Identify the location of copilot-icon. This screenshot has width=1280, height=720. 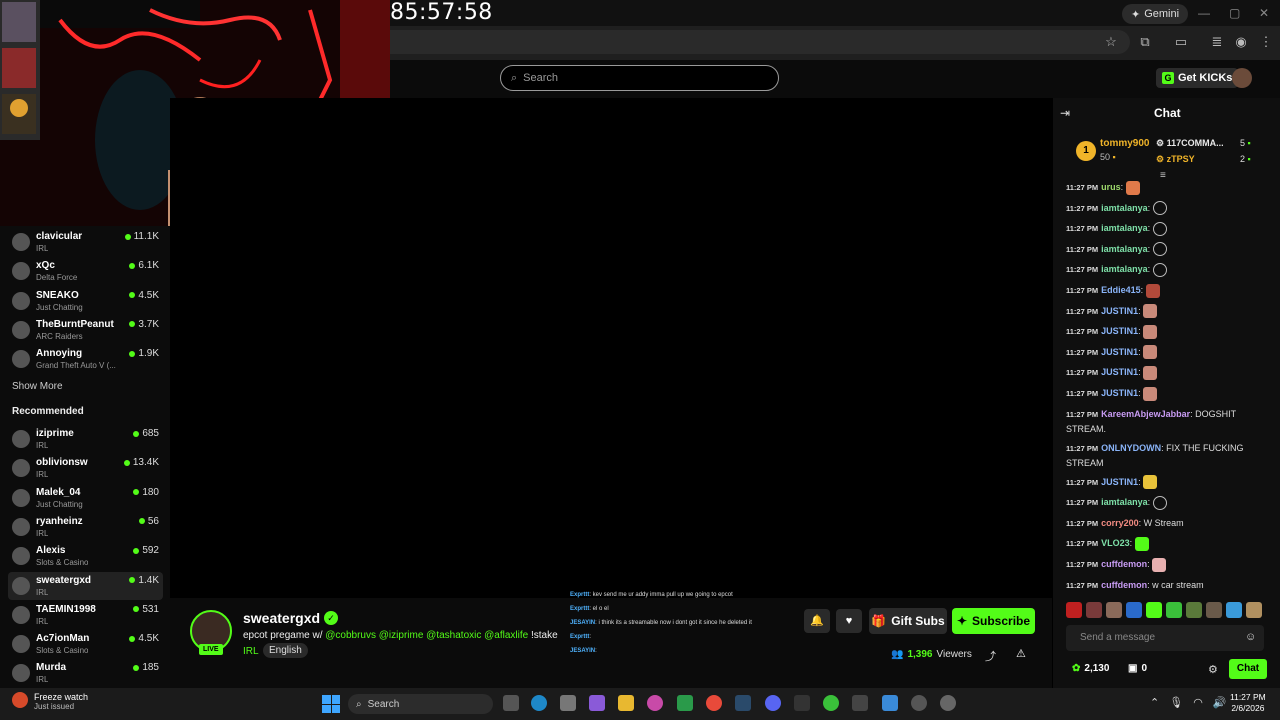
(597, 703).